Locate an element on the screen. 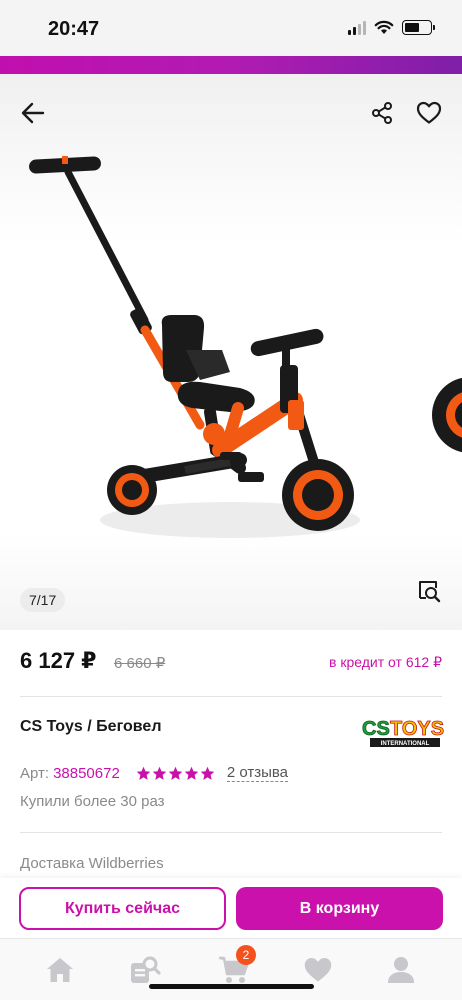 Image resolution: width=462 pixels, height=1000 pixels. zoom-search-icon is located at coordinates (429, 591).